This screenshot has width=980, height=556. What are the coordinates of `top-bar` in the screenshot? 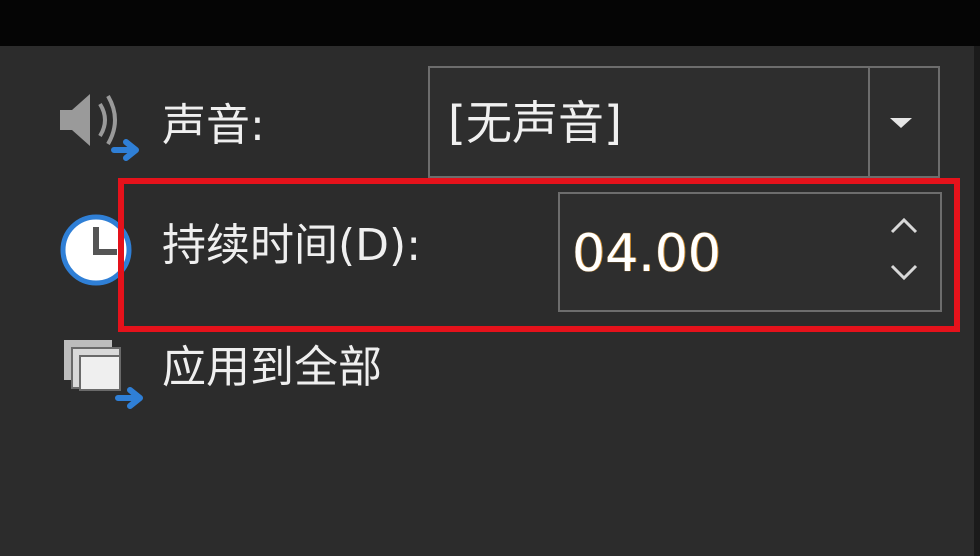 It's located at (490, 23).